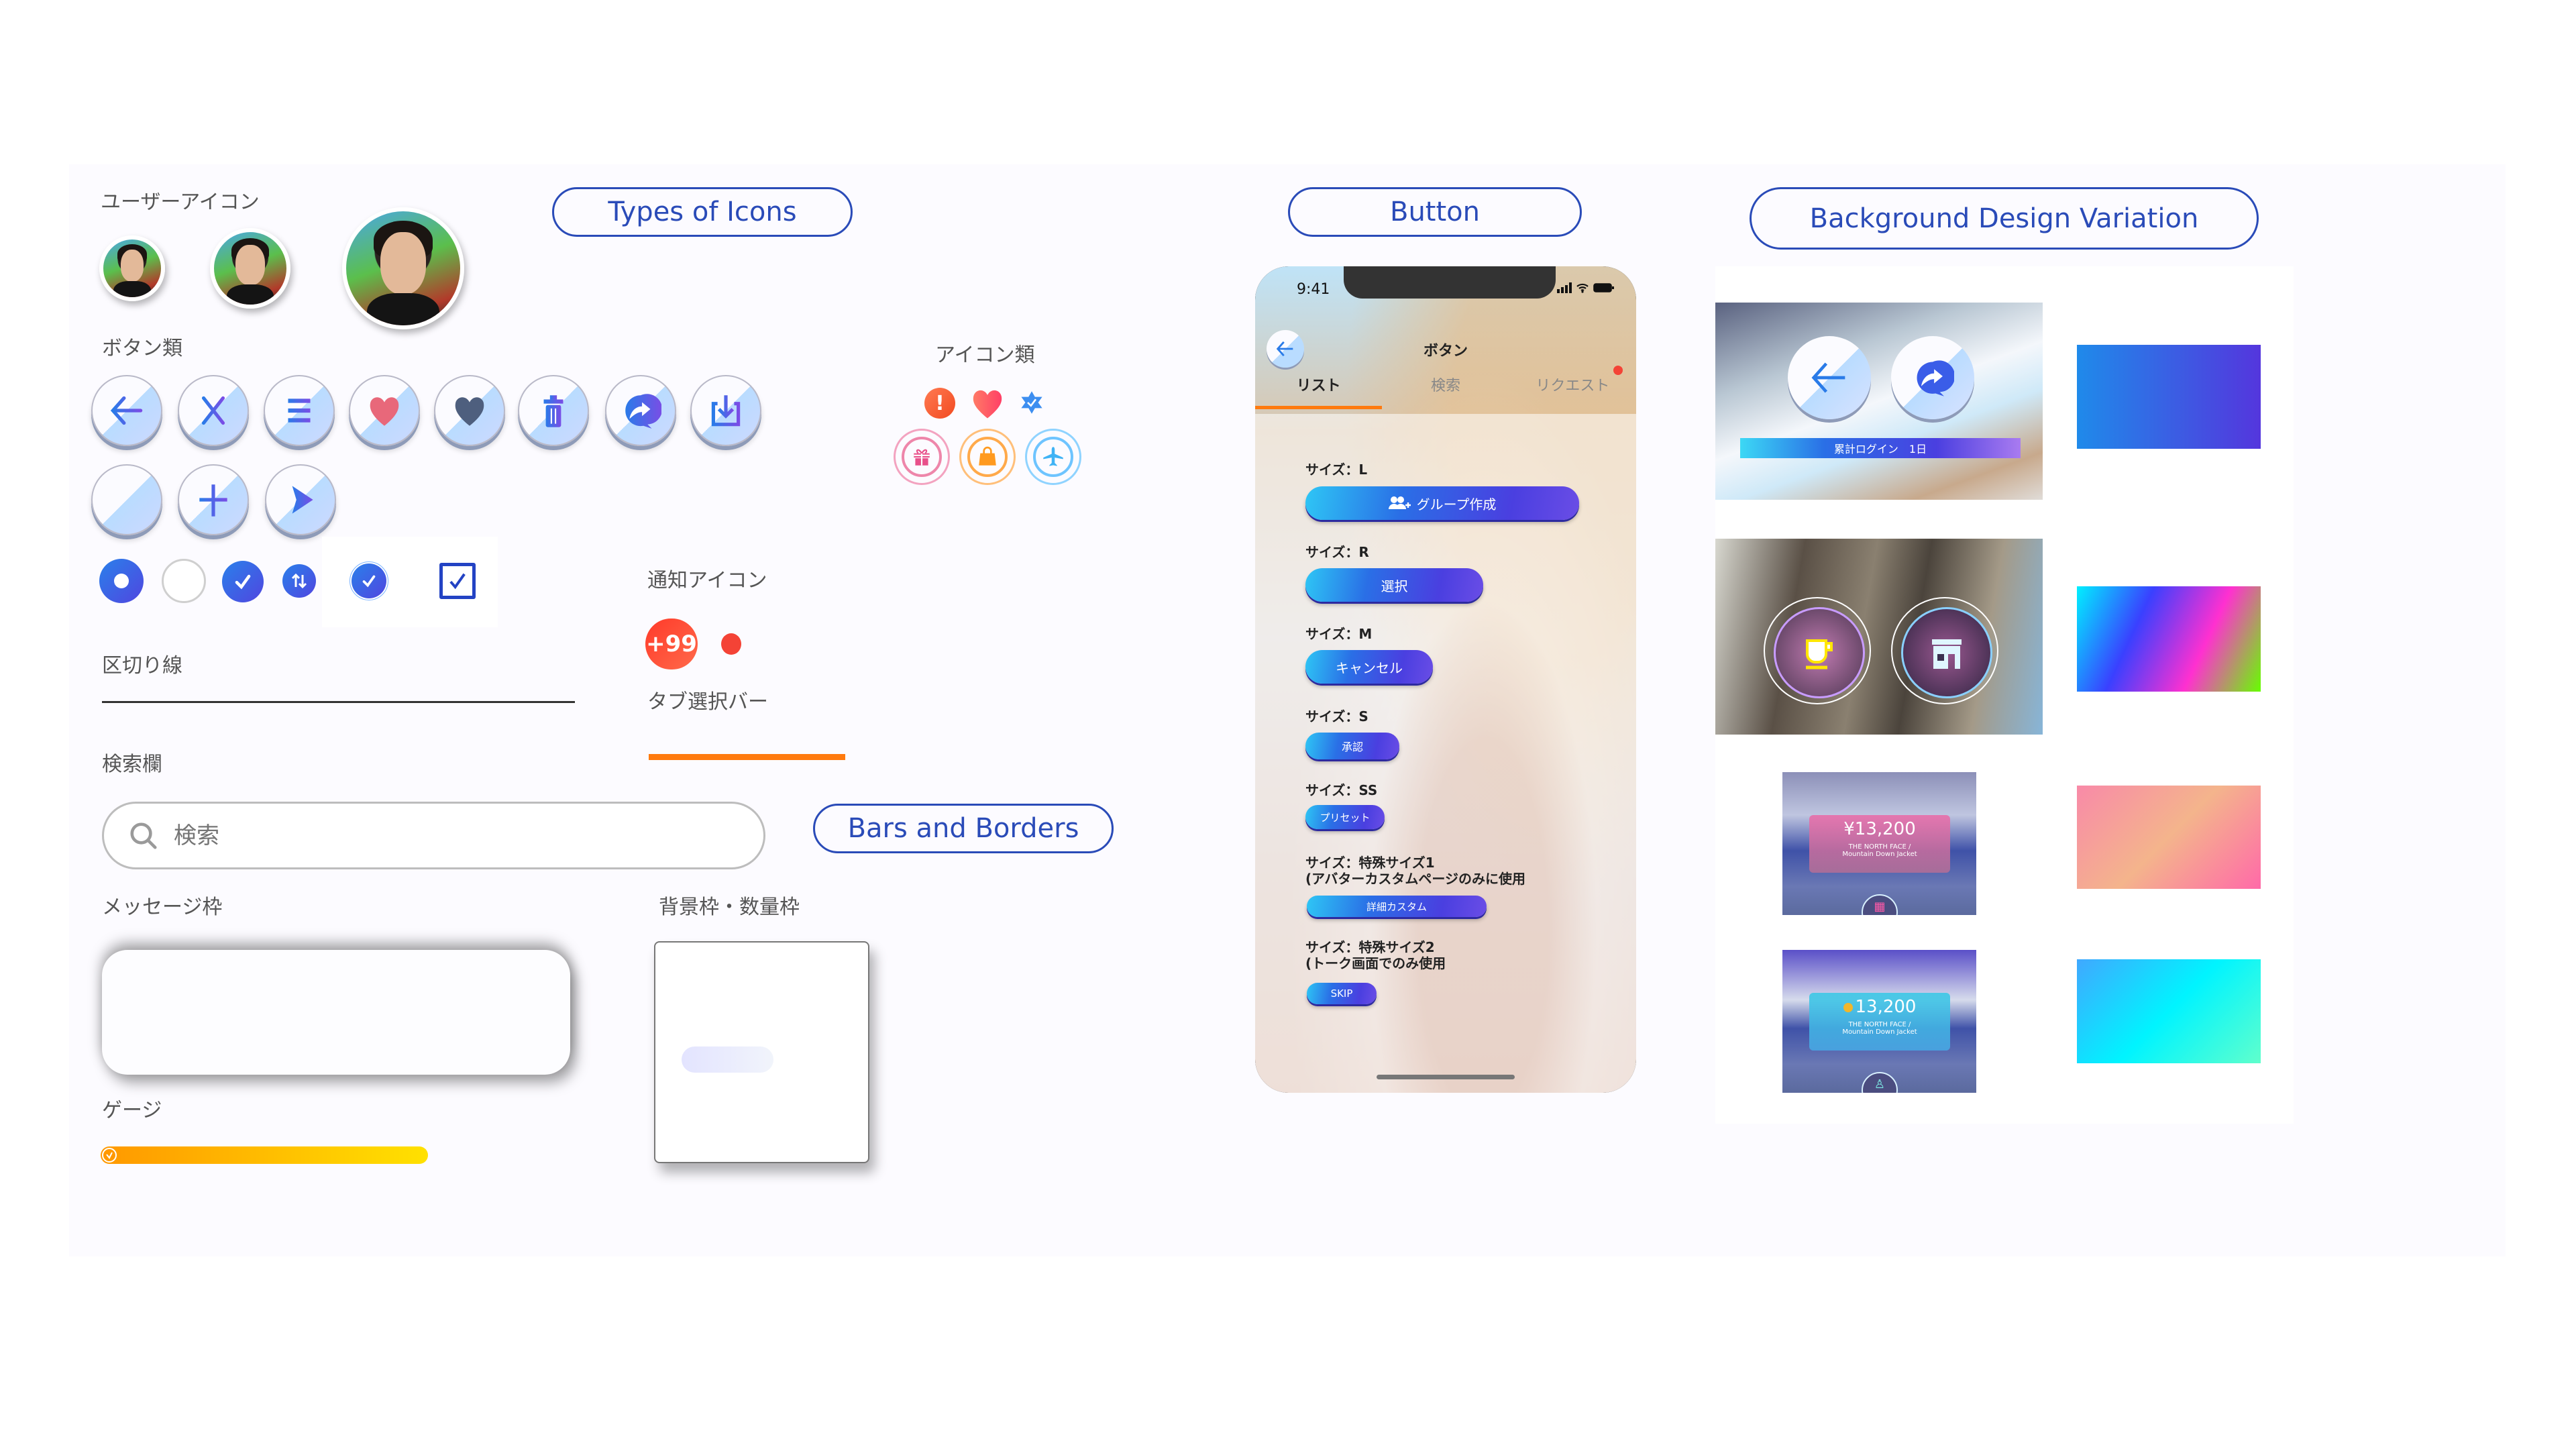 The width and height of the screenshot is (2576, 1449). I want to click on quantity-frame, so click(761, 1052).